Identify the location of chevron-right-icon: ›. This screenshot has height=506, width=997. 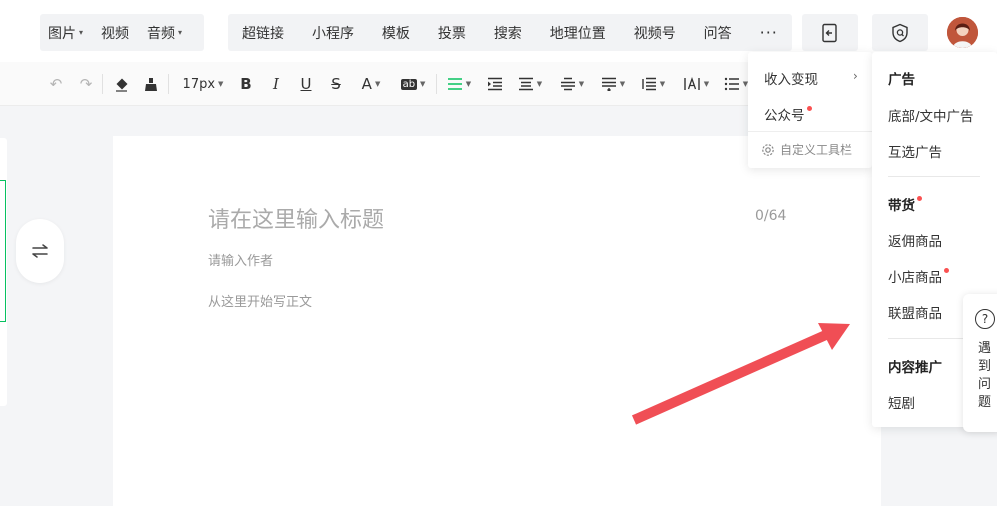
(855, 76).